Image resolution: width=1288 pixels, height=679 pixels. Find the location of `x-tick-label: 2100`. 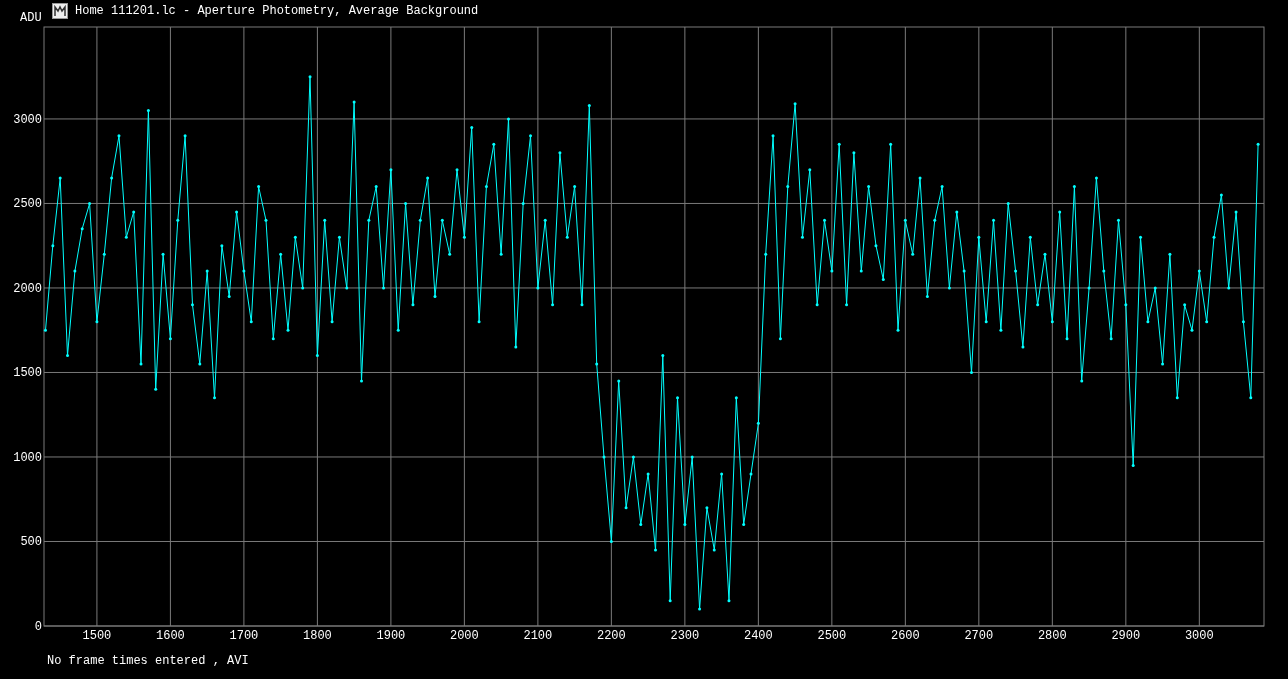

x-tick-label: 2100 is located at coordinates (538, 636).